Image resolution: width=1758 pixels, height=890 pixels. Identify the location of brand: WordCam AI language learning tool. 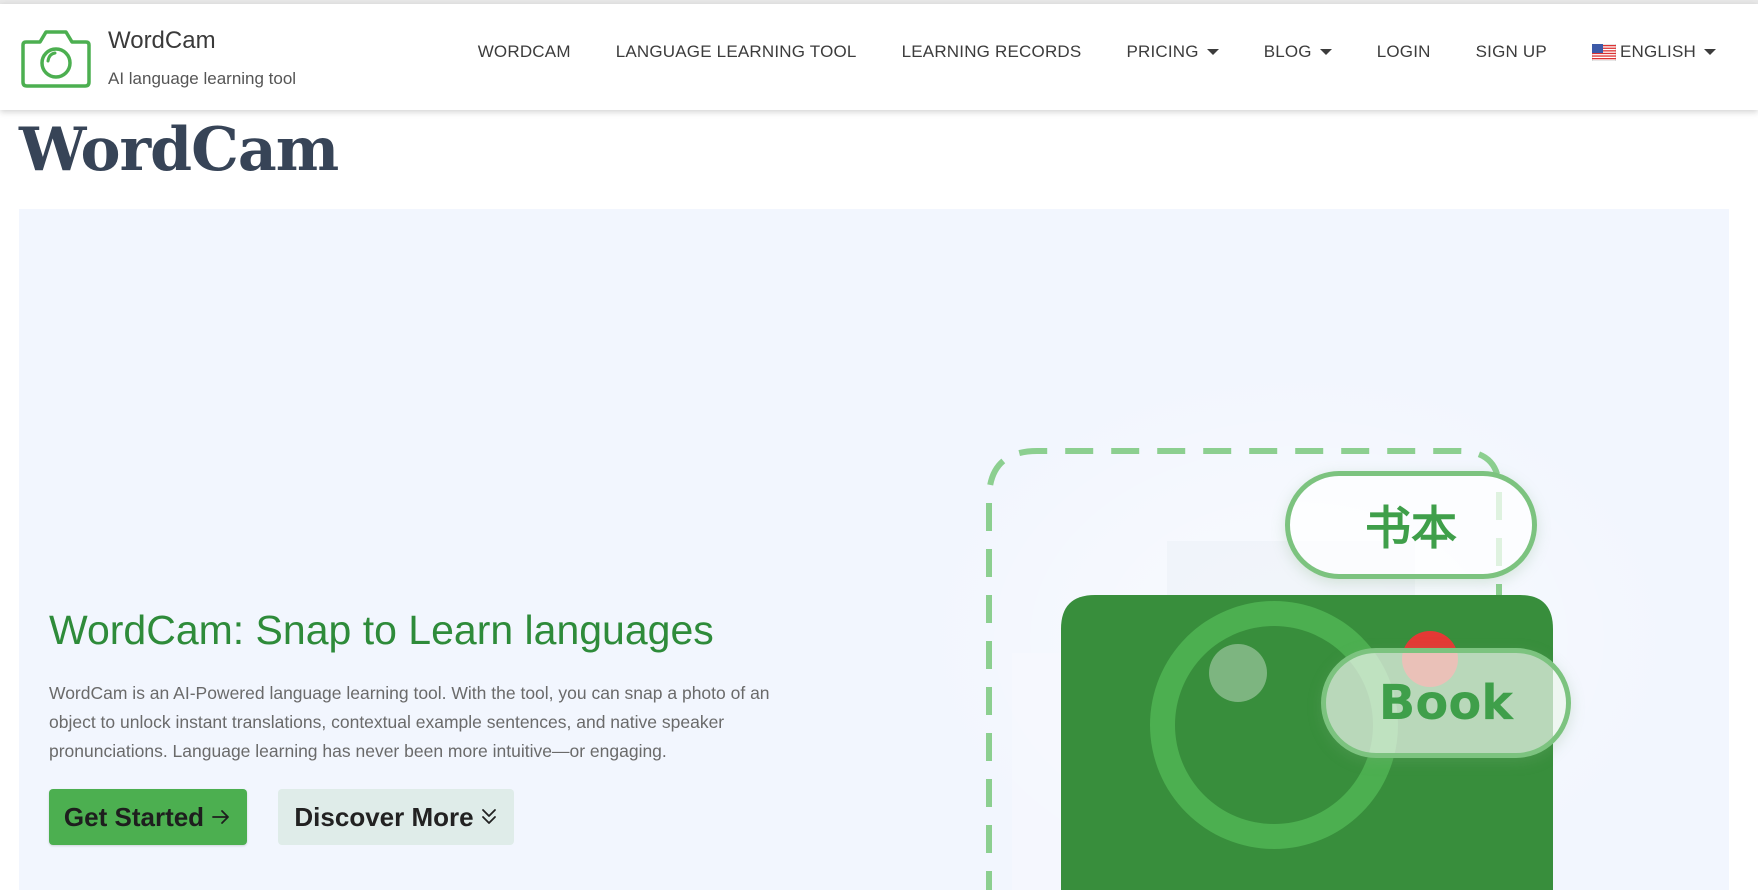
(158, 58).